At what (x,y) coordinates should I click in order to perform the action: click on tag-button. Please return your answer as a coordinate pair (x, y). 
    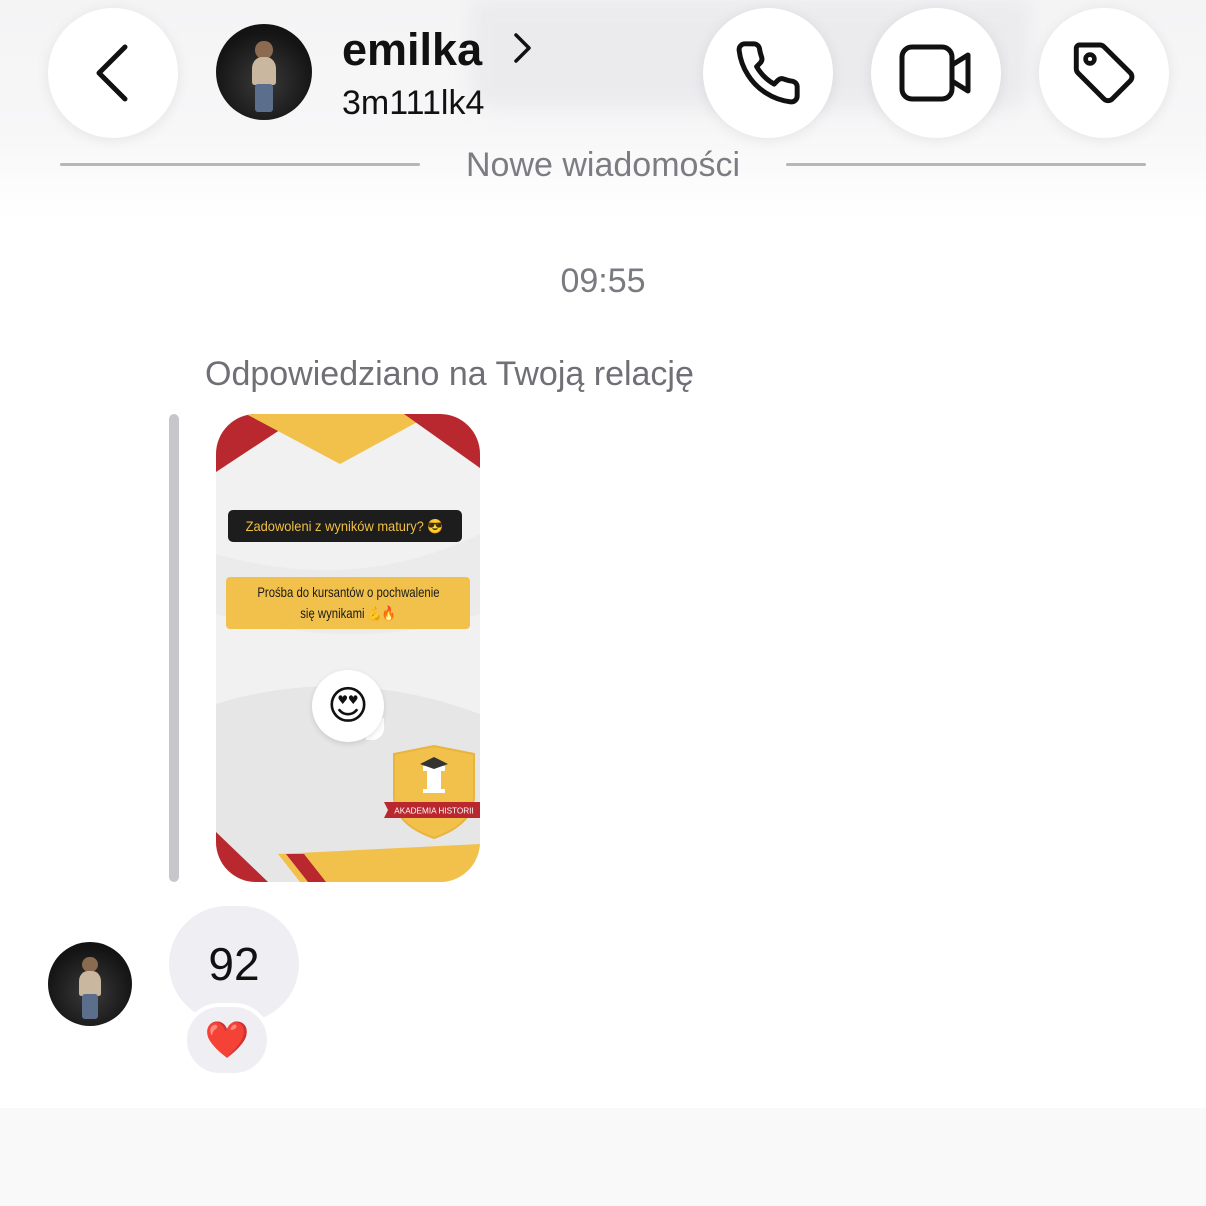
    Looking at the image, I should click on (1104, 73).